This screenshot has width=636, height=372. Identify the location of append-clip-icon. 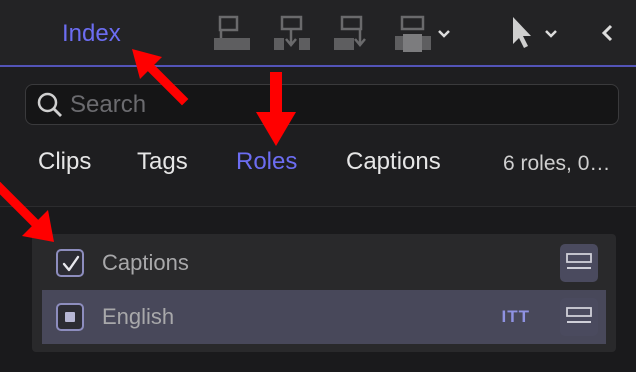
(352, 34).